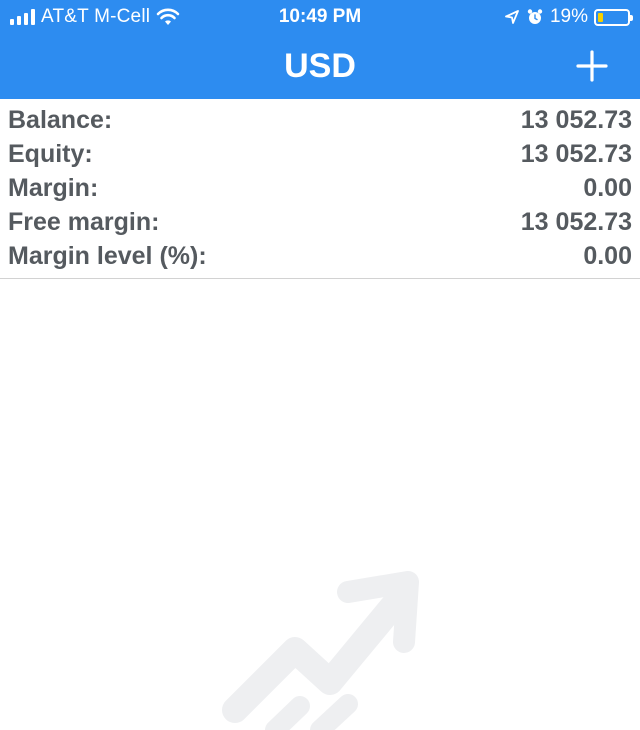 This screenshot has width=640, height=730. I want to click on margin-row: Margin: 0.00, so click(320, 188).